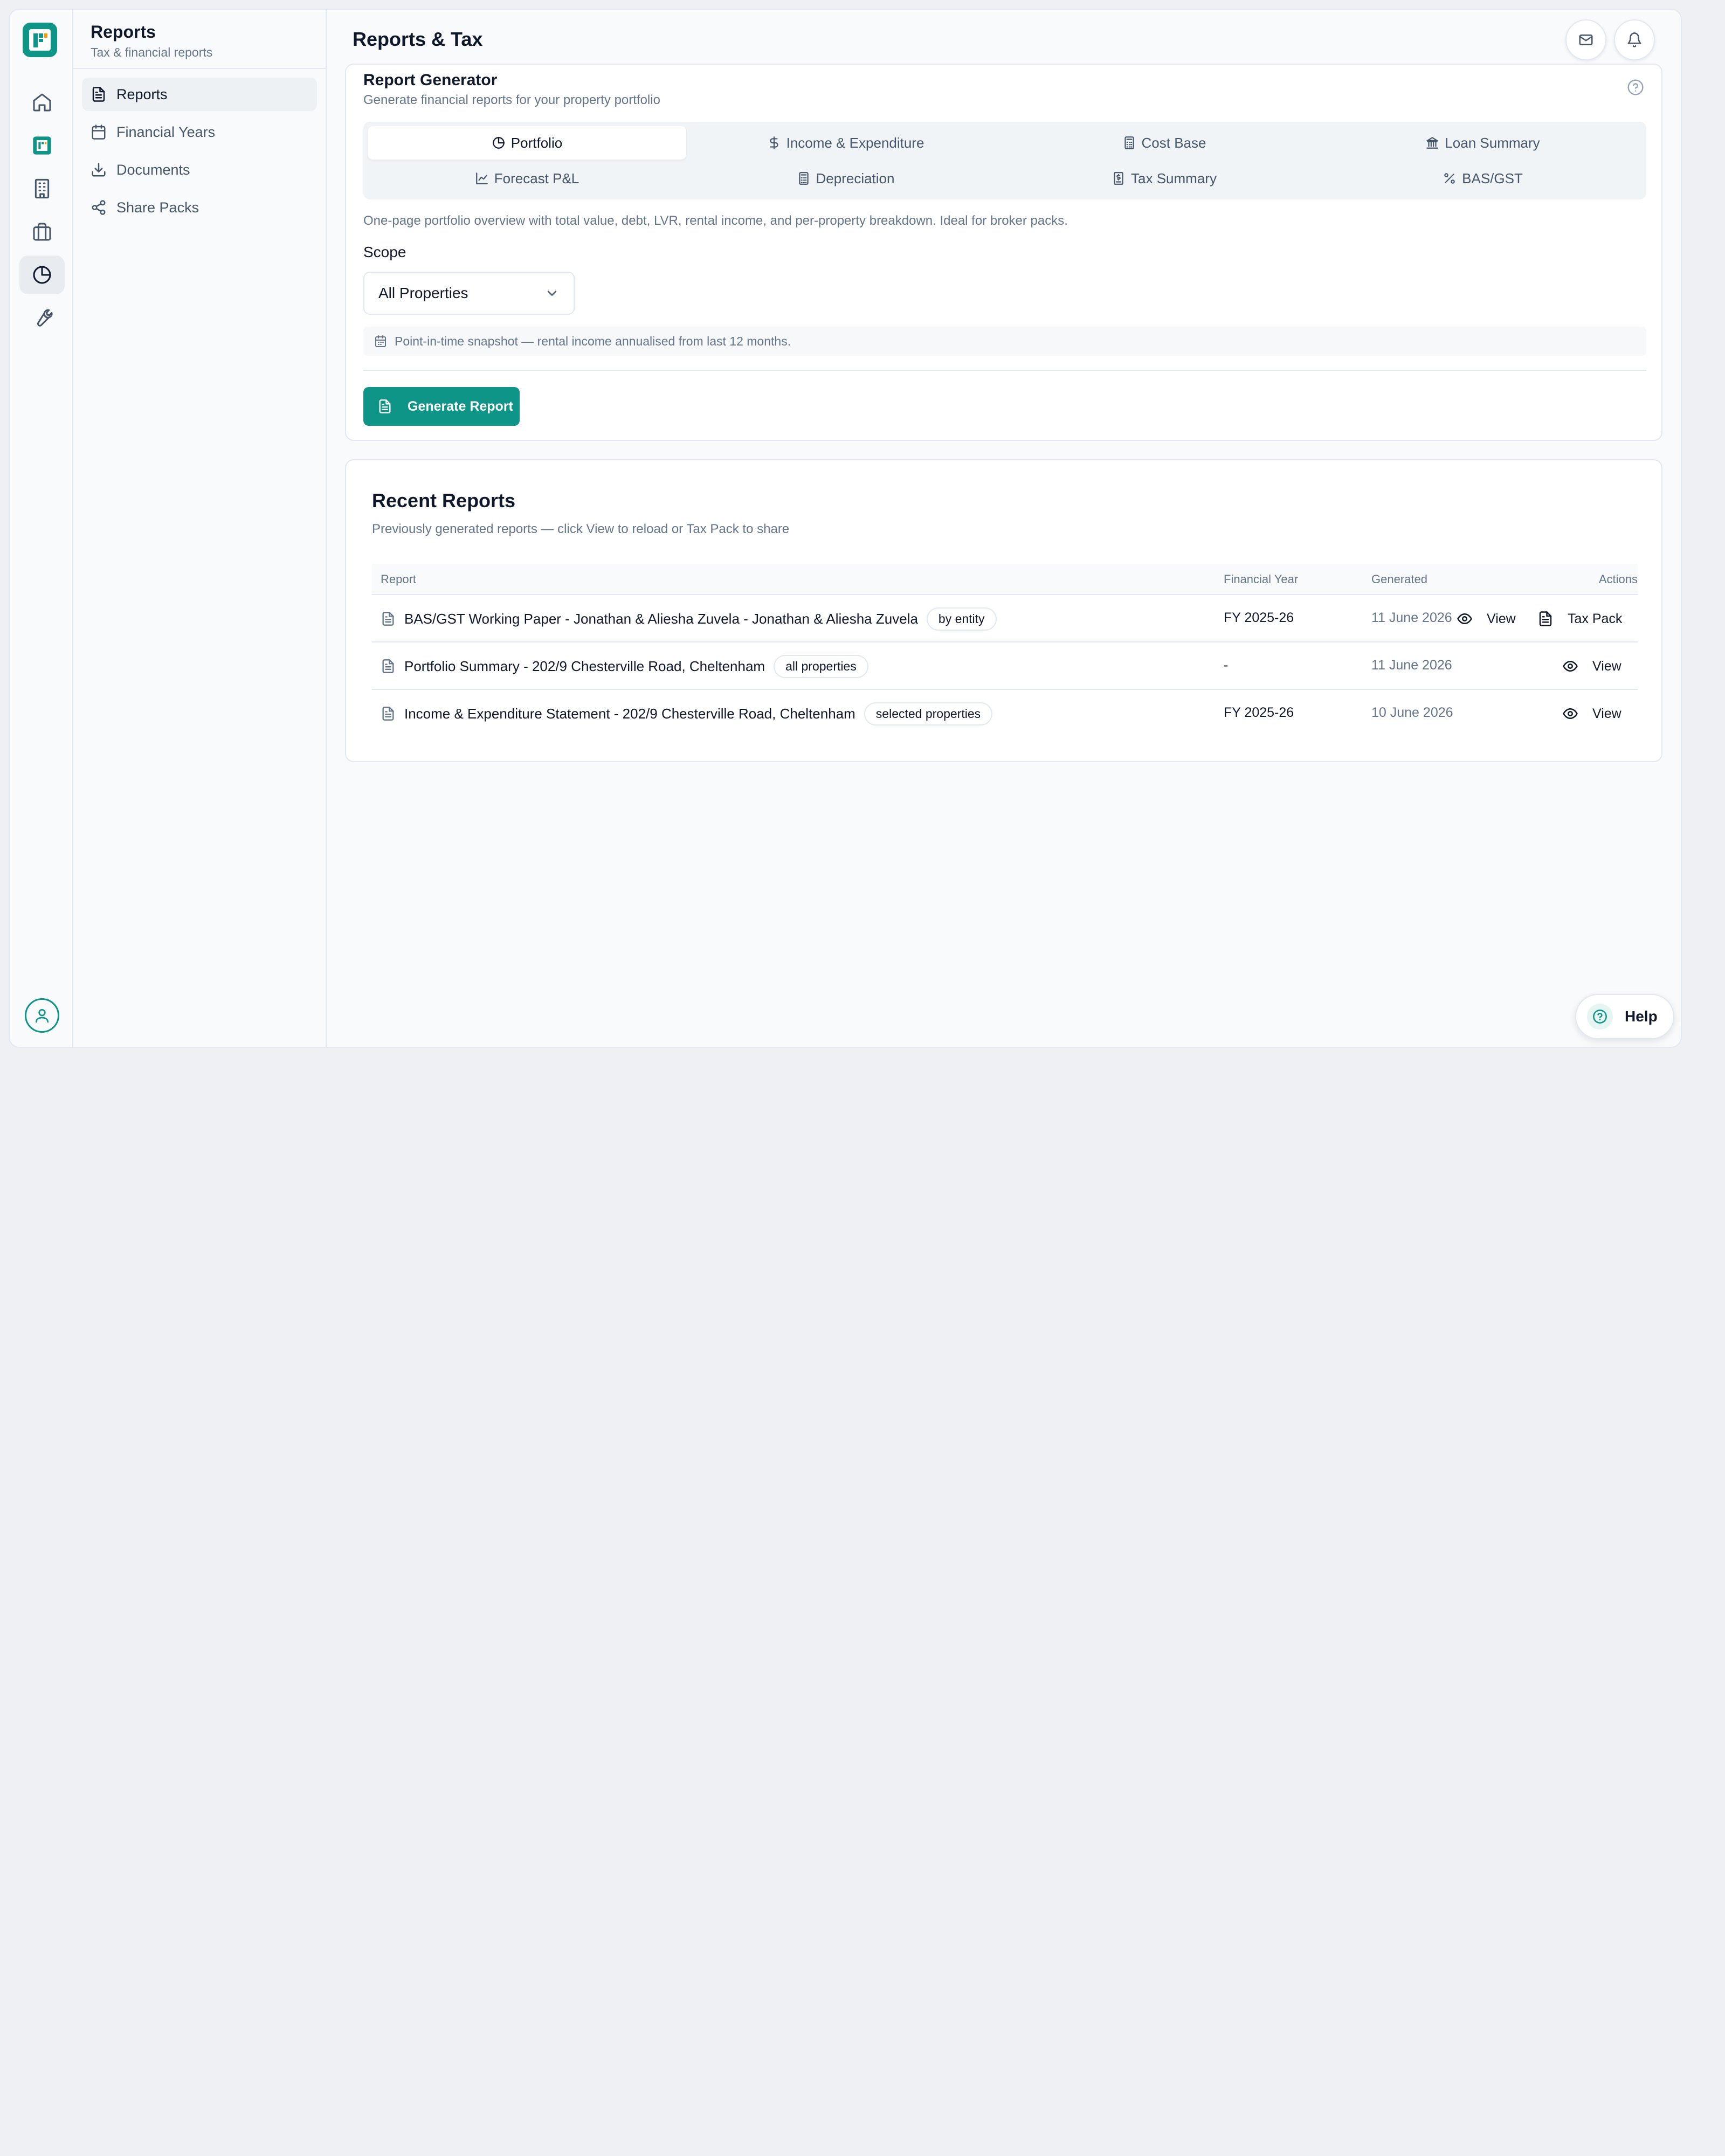 The image size is (1725, 2156). I want to click on tab-depreciation: Depreciation, so click(845, 178).